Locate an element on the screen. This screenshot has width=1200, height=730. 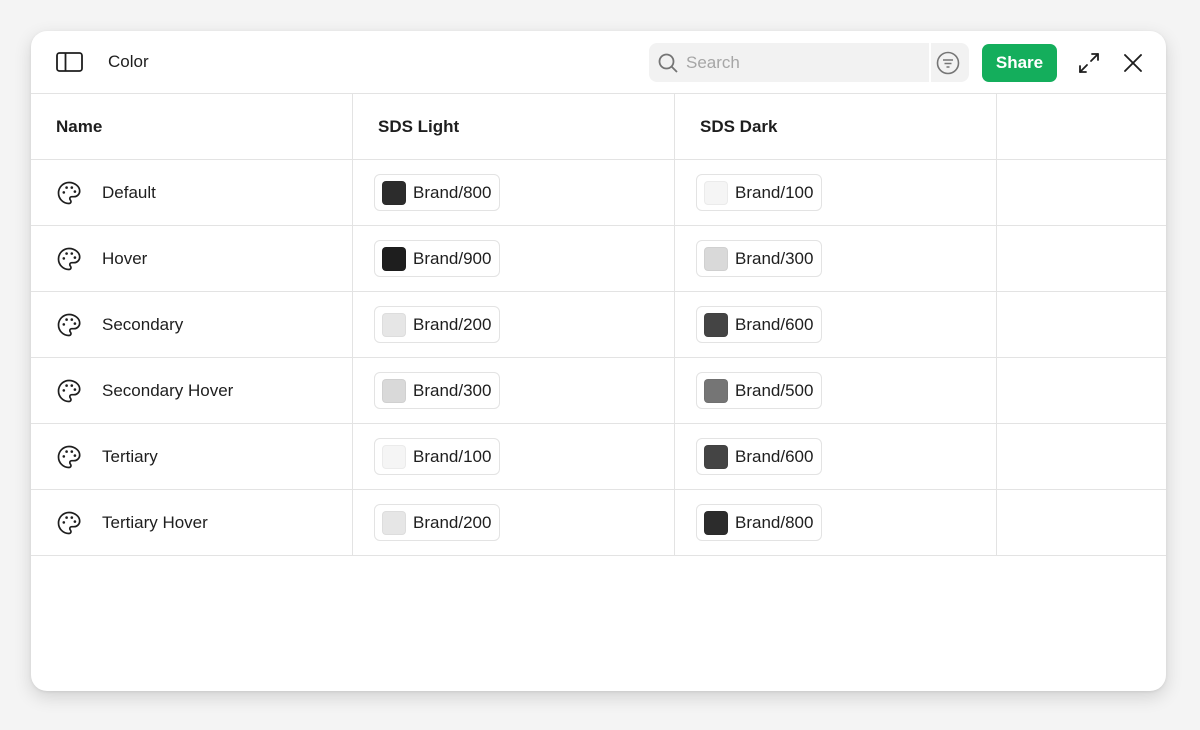
color-token-label: Brand/500 is located at coordinates (774, 390).